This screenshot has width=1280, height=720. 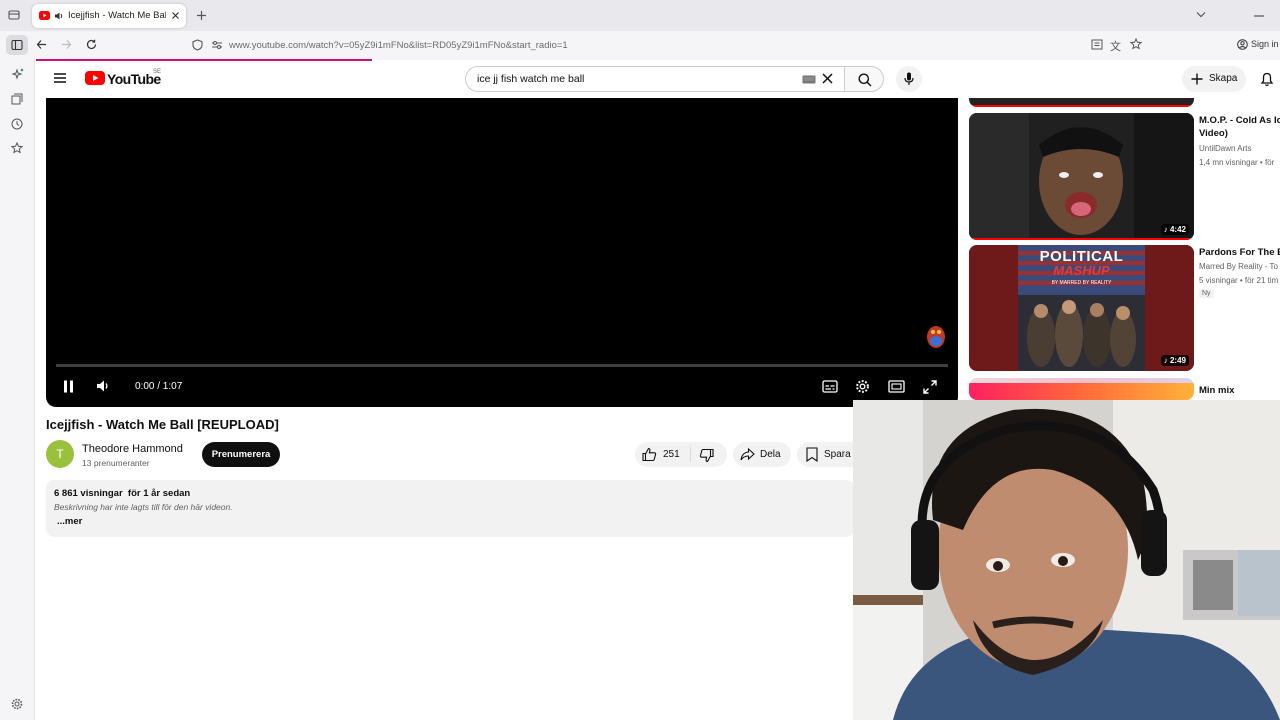 I want to click on recommendation-title: M.O.P. - Cold As Ic, so click(x=1239, y=120).